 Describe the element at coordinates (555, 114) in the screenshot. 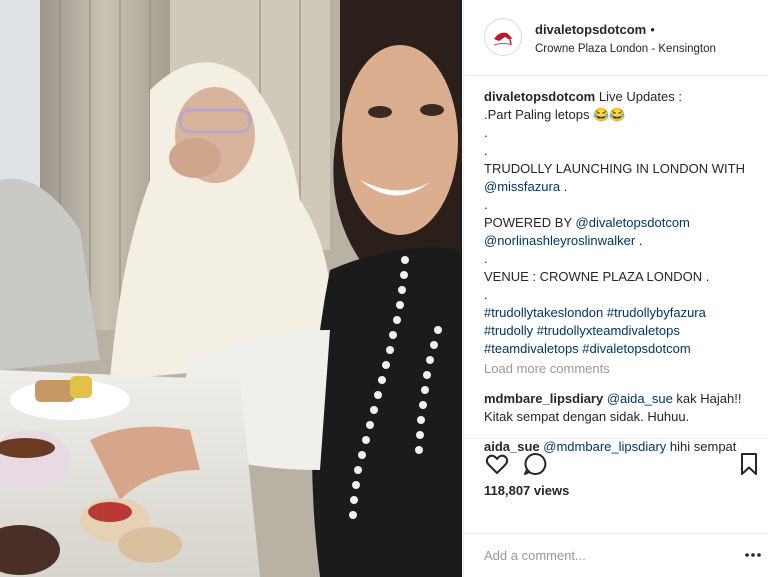

I see `caption-line-2: .Part Paling letops 😂😂` at that location.